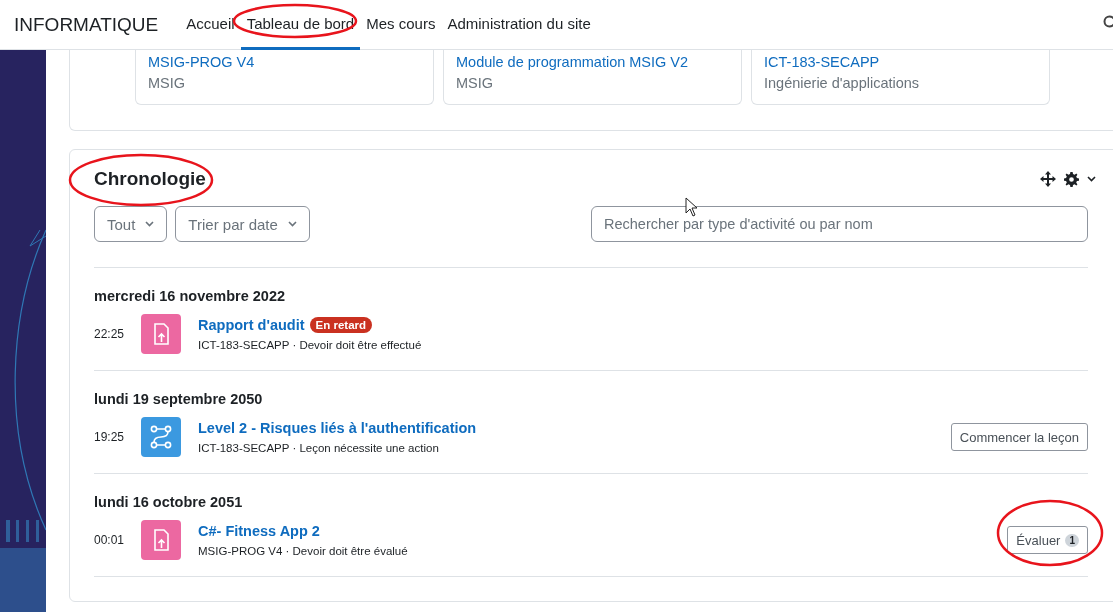 Image resolution: width=1113 pixels, height=612 pixels. What do you see at coordinates (190, 296) in the screenshot?
I see `date-heading: mercredi 16 novembre 2022` at bounding box center [190, 296].